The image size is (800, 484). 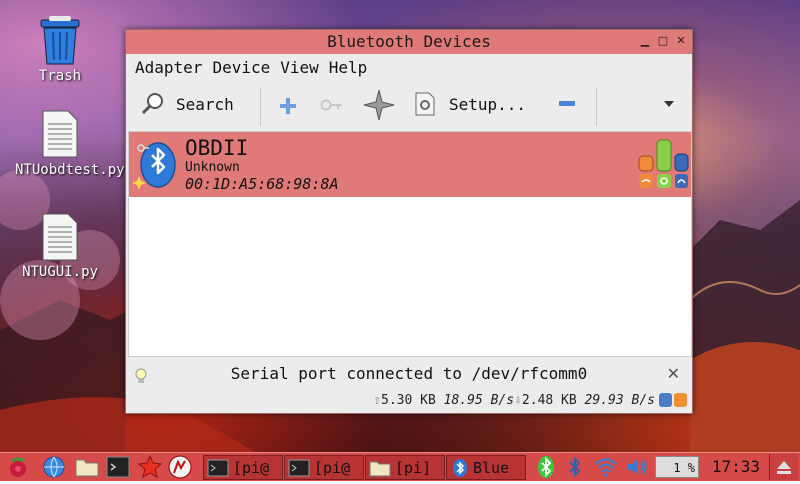 I want to click on add-device-icon, so click(x=288, y=106).